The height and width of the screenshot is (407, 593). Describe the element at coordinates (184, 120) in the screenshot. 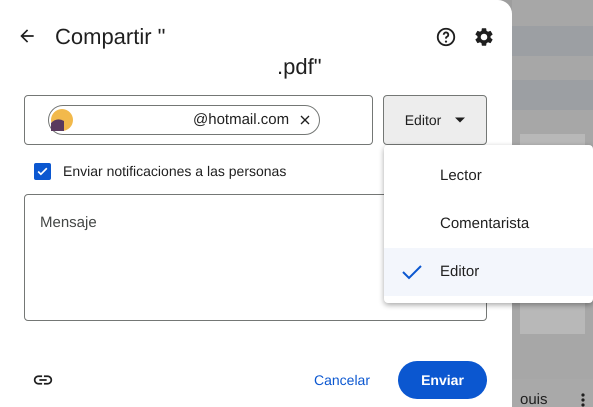

I see `recipient-chip: @hotmail.com` at that location.